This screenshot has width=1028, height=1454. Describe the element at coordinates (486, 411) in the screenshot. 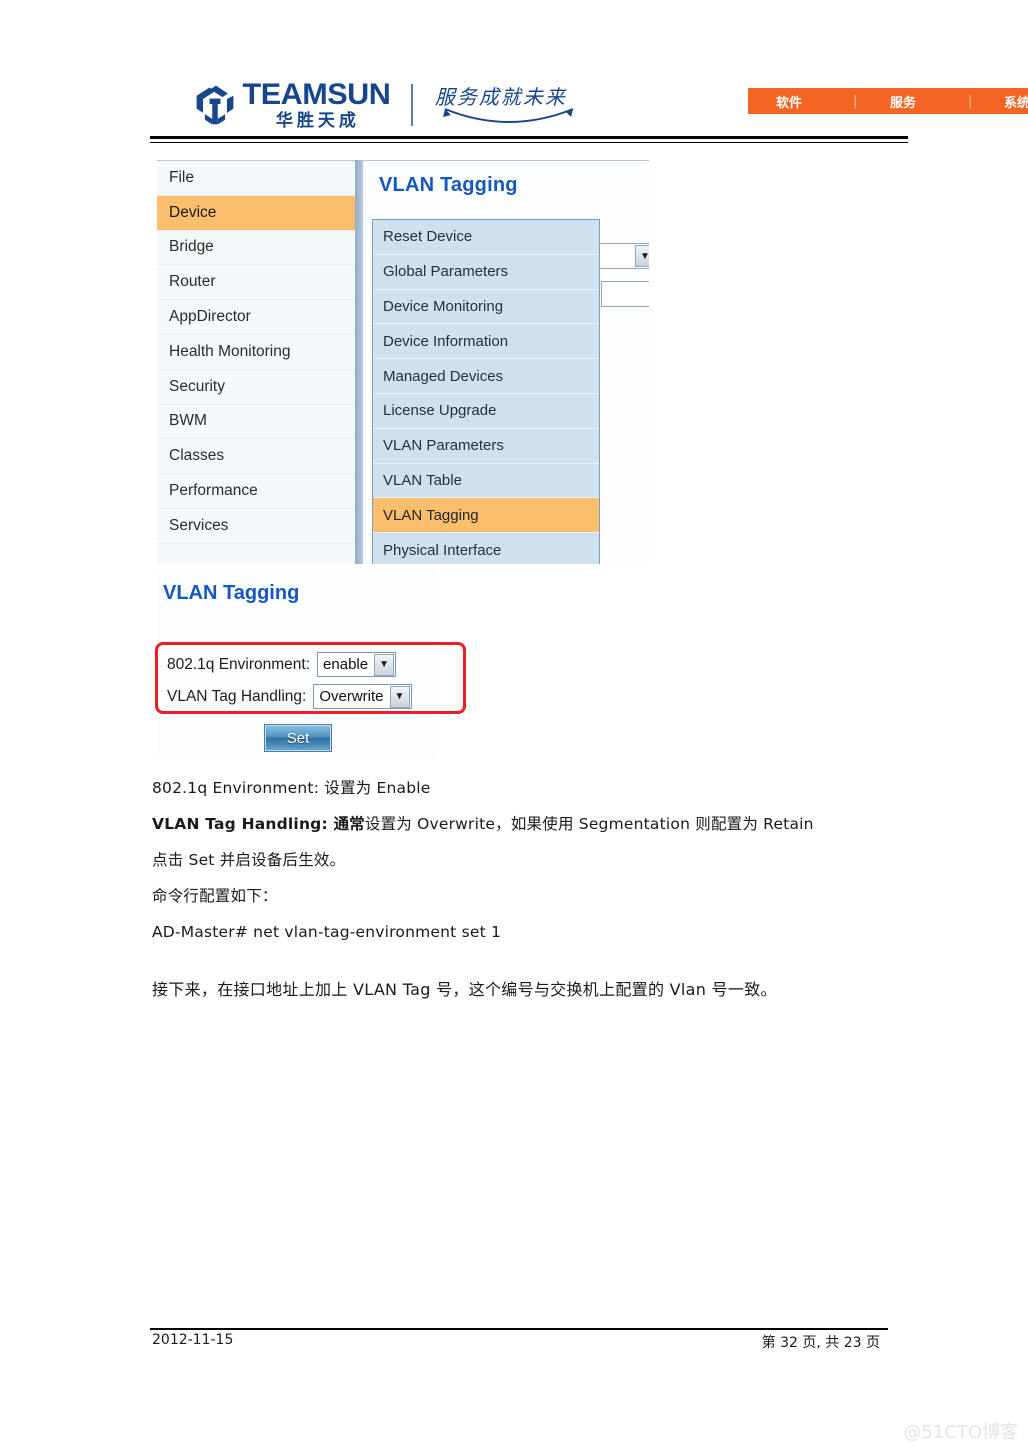

I see `menu-item-license-upgrade: License Upgrade` at that location.